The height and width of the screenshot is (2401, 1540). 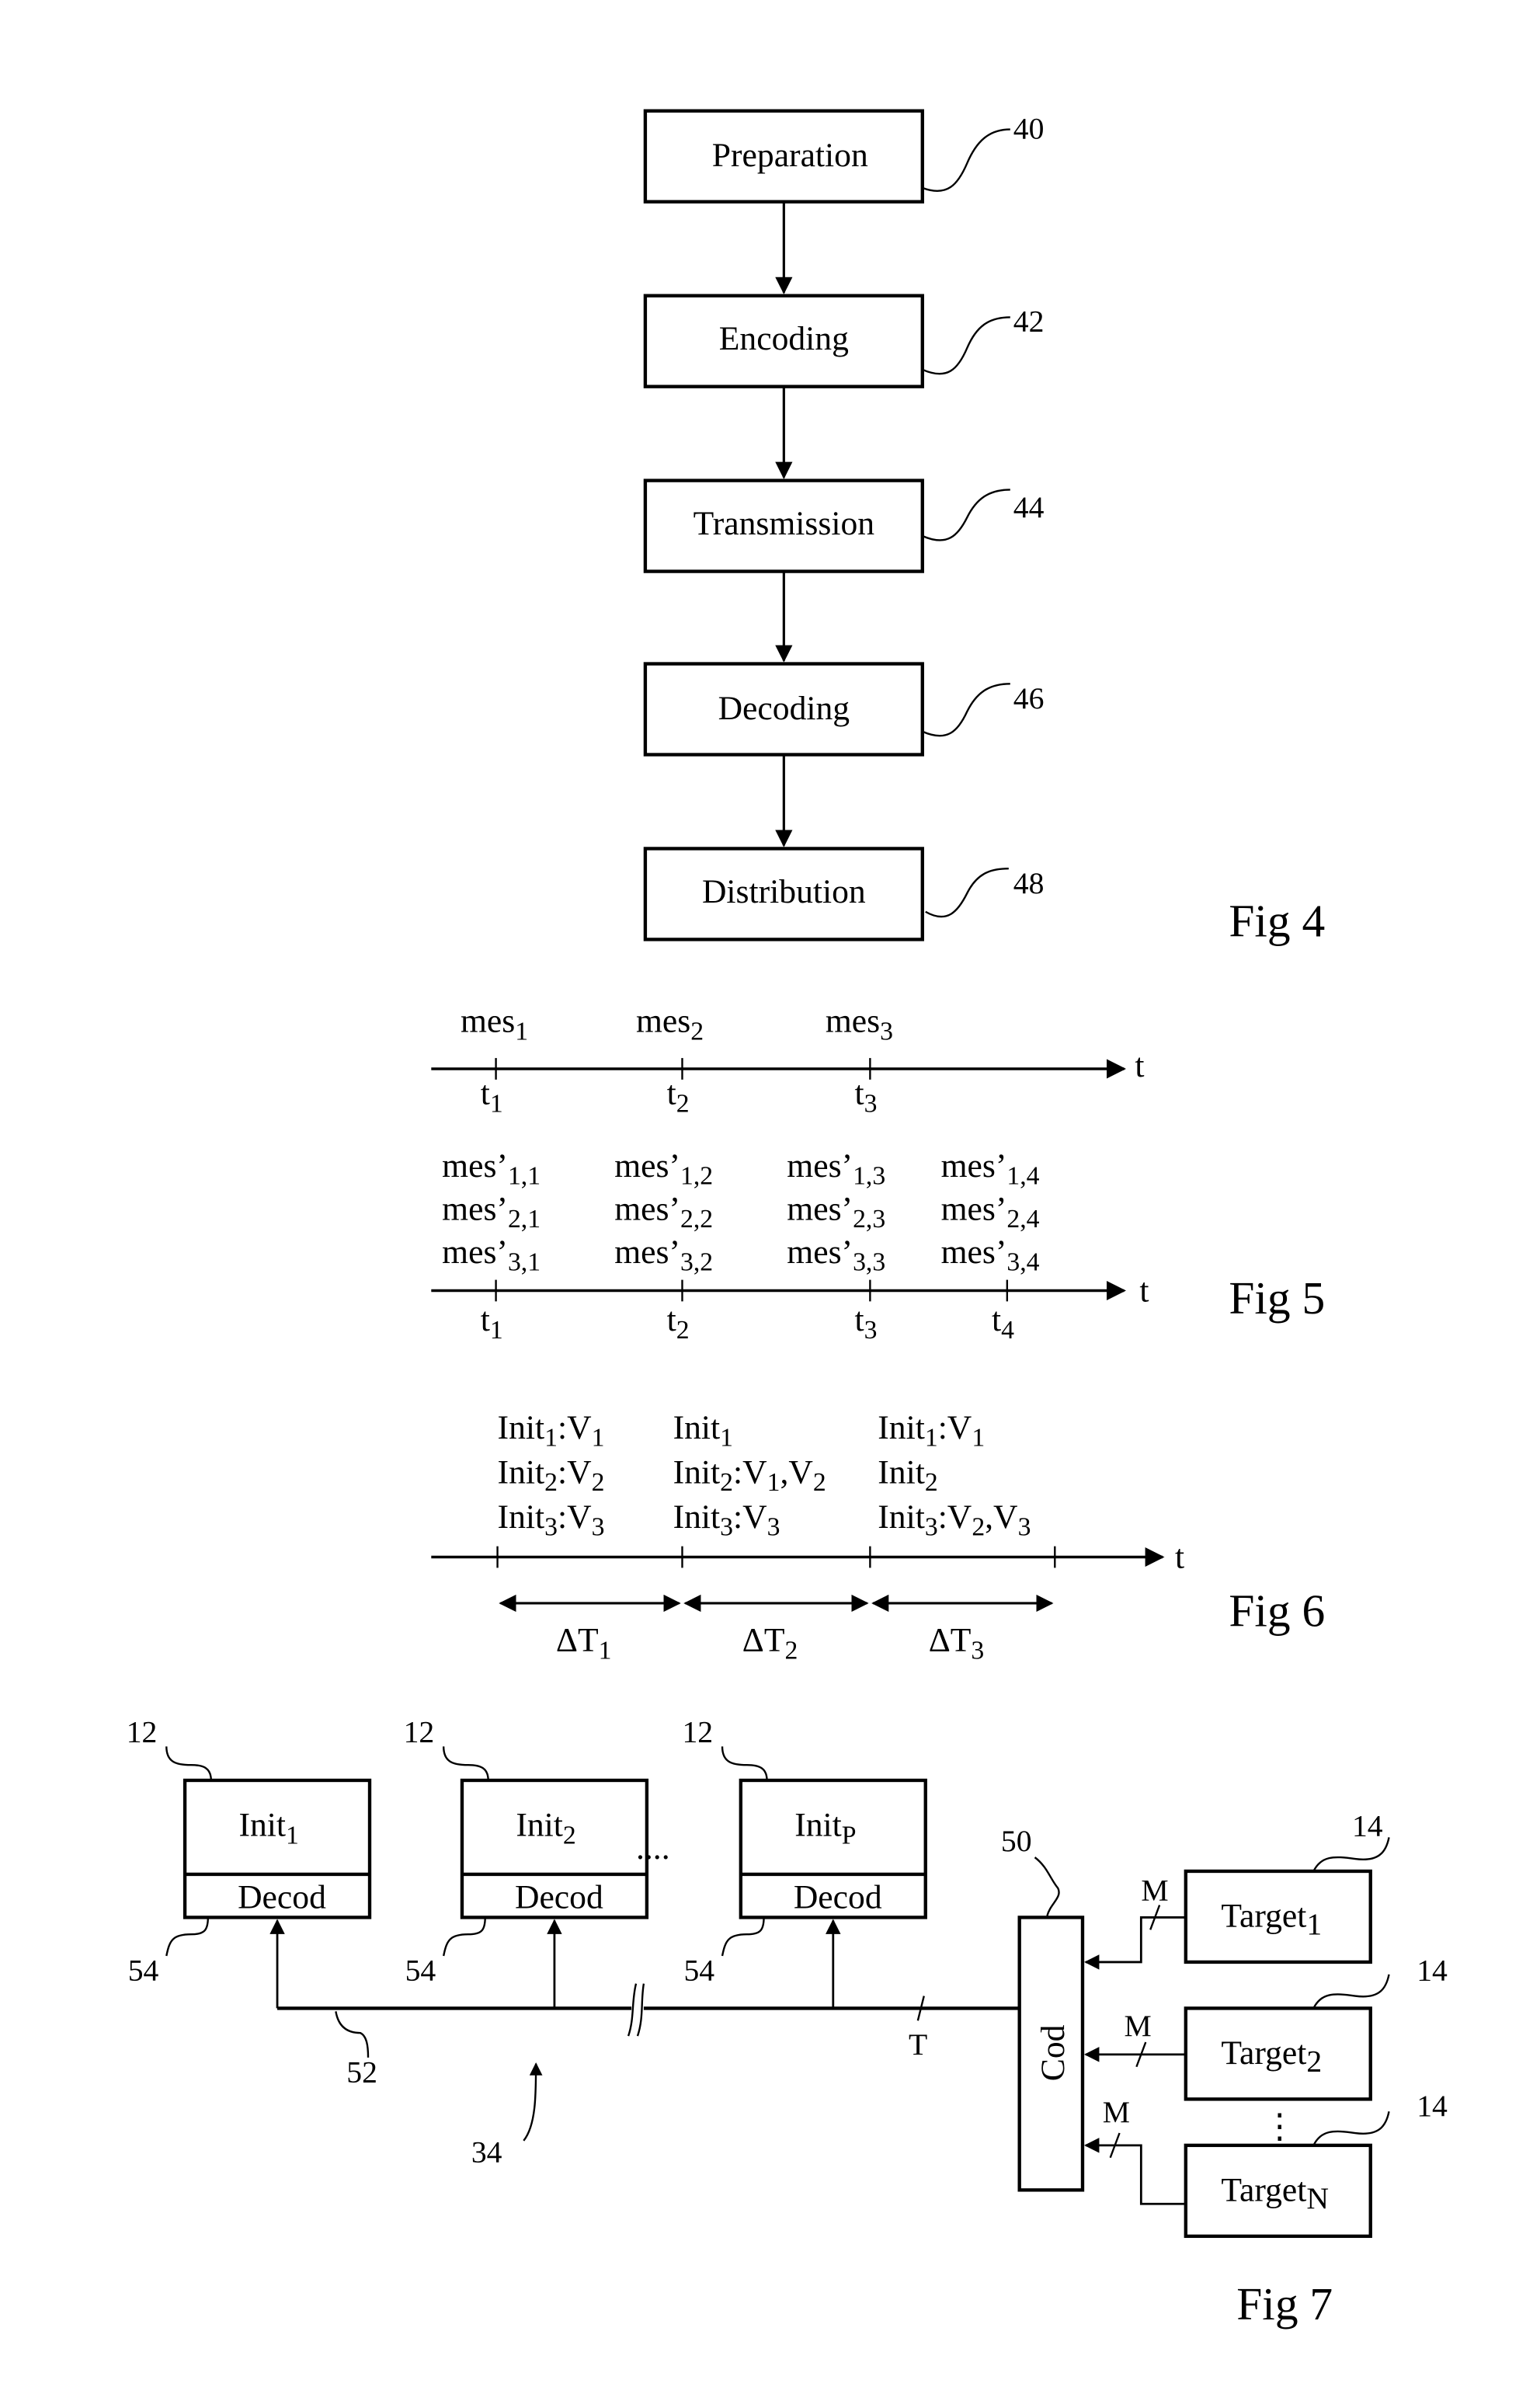 What do you see at coordinates (991, 1169) in the screenshot?
I see `derived-message-label: mes’1,4` at bounding box center [991, 1169].